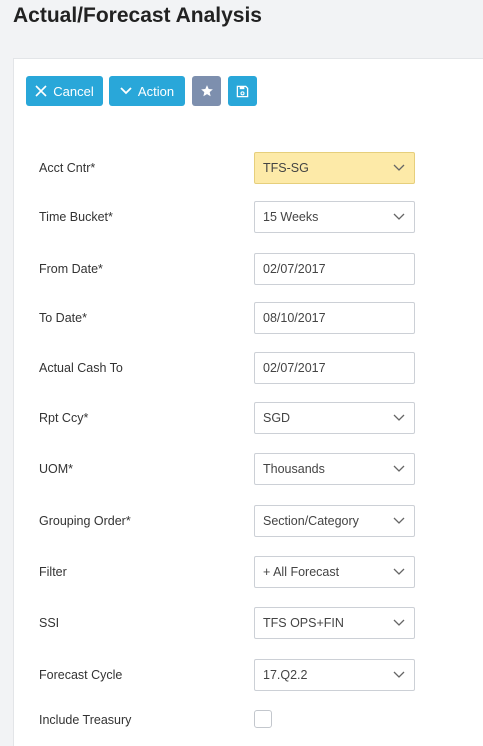 This screenshot has width=483, height=746. I want to click on actual-cash-to-input: 02/07/2017, so click(334, 368).